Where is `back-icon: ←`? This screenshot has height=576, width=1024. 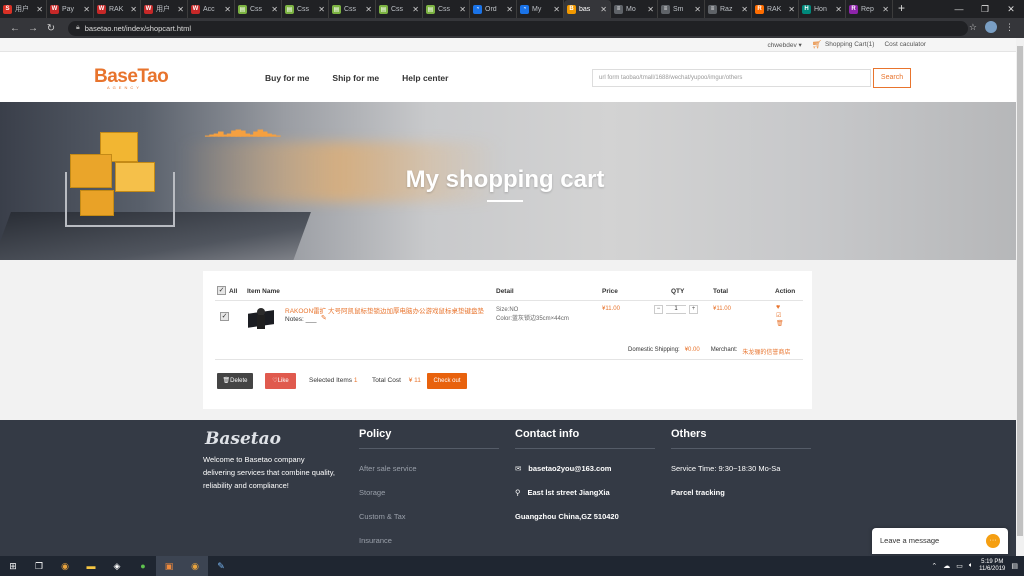 back-icon: ← is located at coordinates (15, 28).